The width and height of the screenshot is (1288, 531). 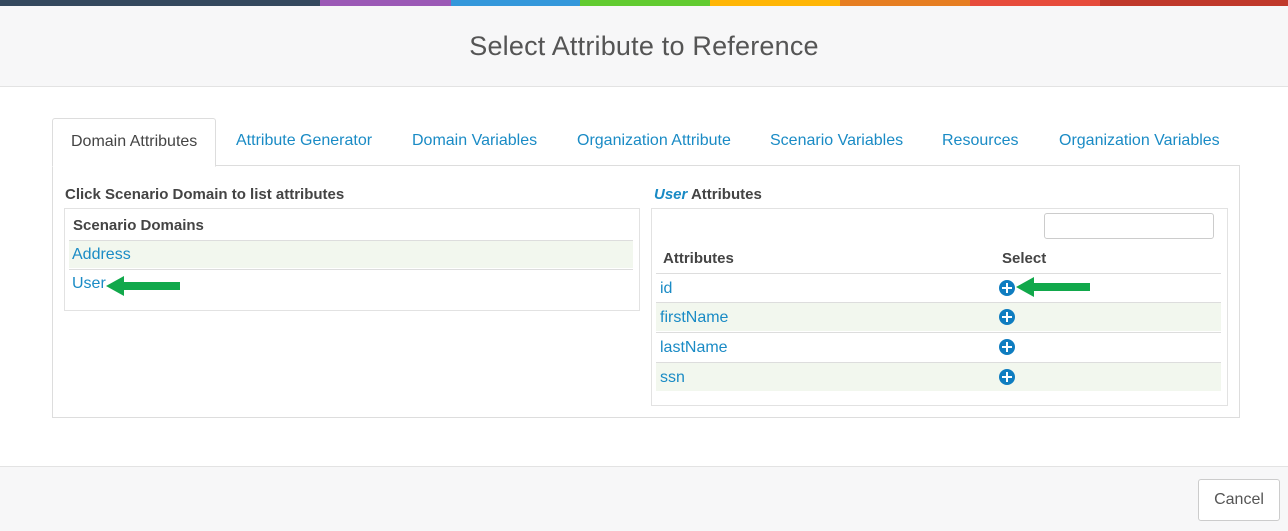 I want to click on attributes-search-input, so click(x=1129, y=226).